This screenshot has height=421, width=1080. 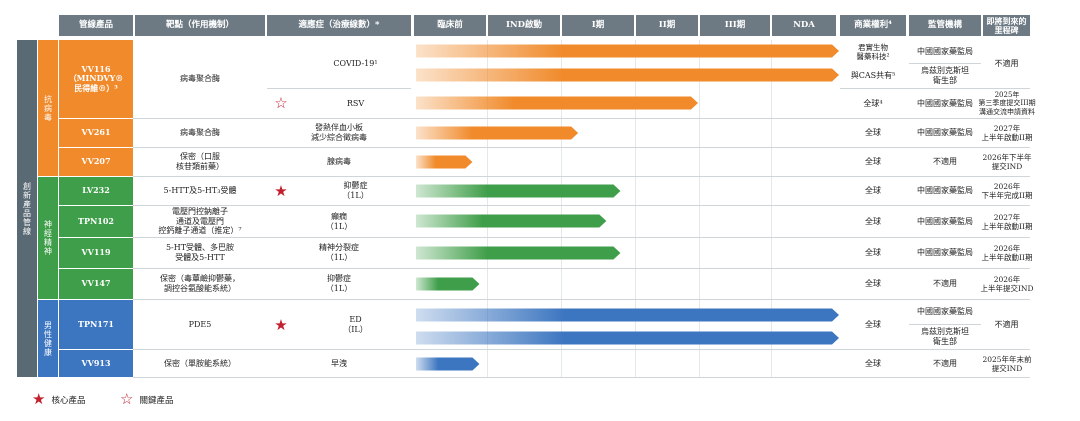 I want to click on indication-vv261: 發熱伴血小板 減少綜合徵病毒, so click(x=339, y=132).